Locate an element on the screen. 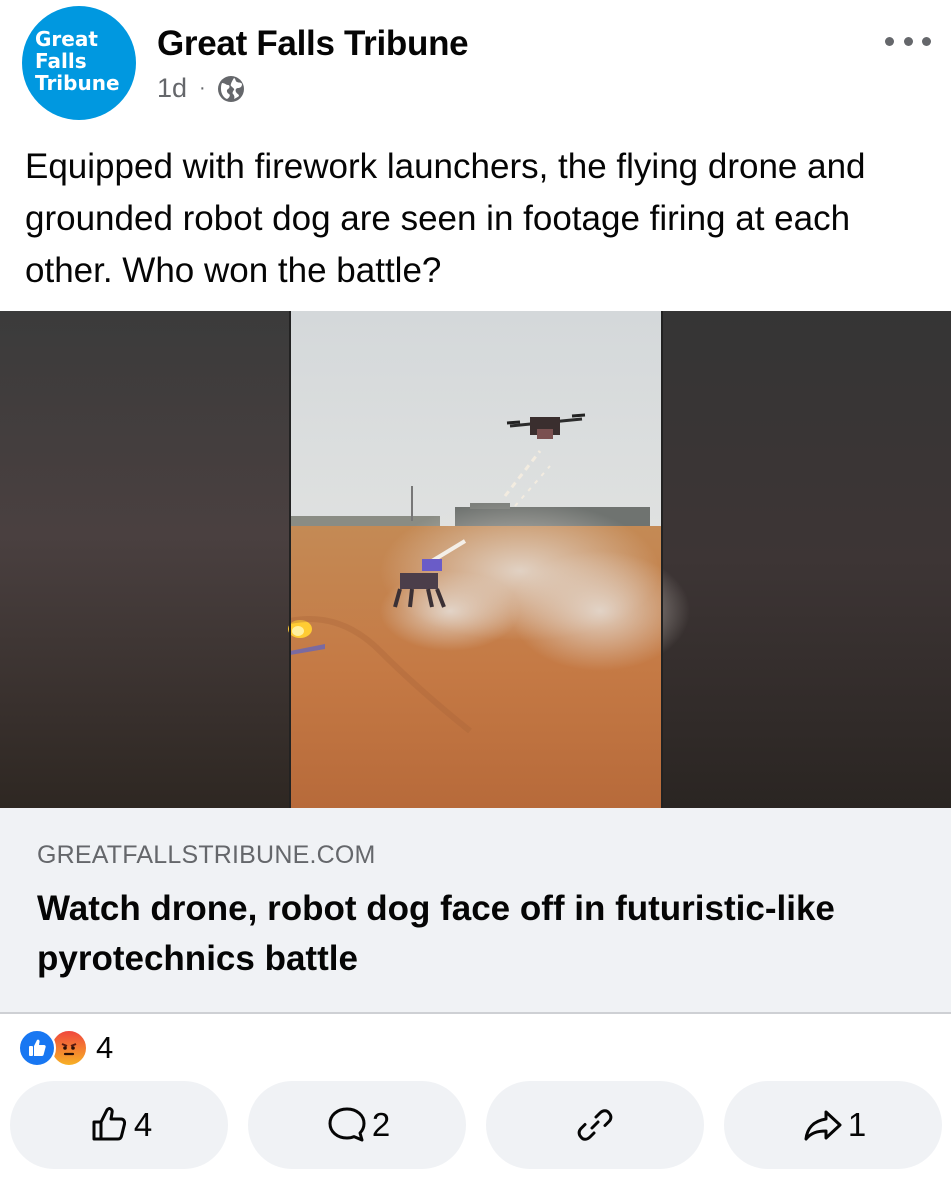  link-domain: GREATFALLSTRIBUNE.COM is located at coordinates (206, 855).